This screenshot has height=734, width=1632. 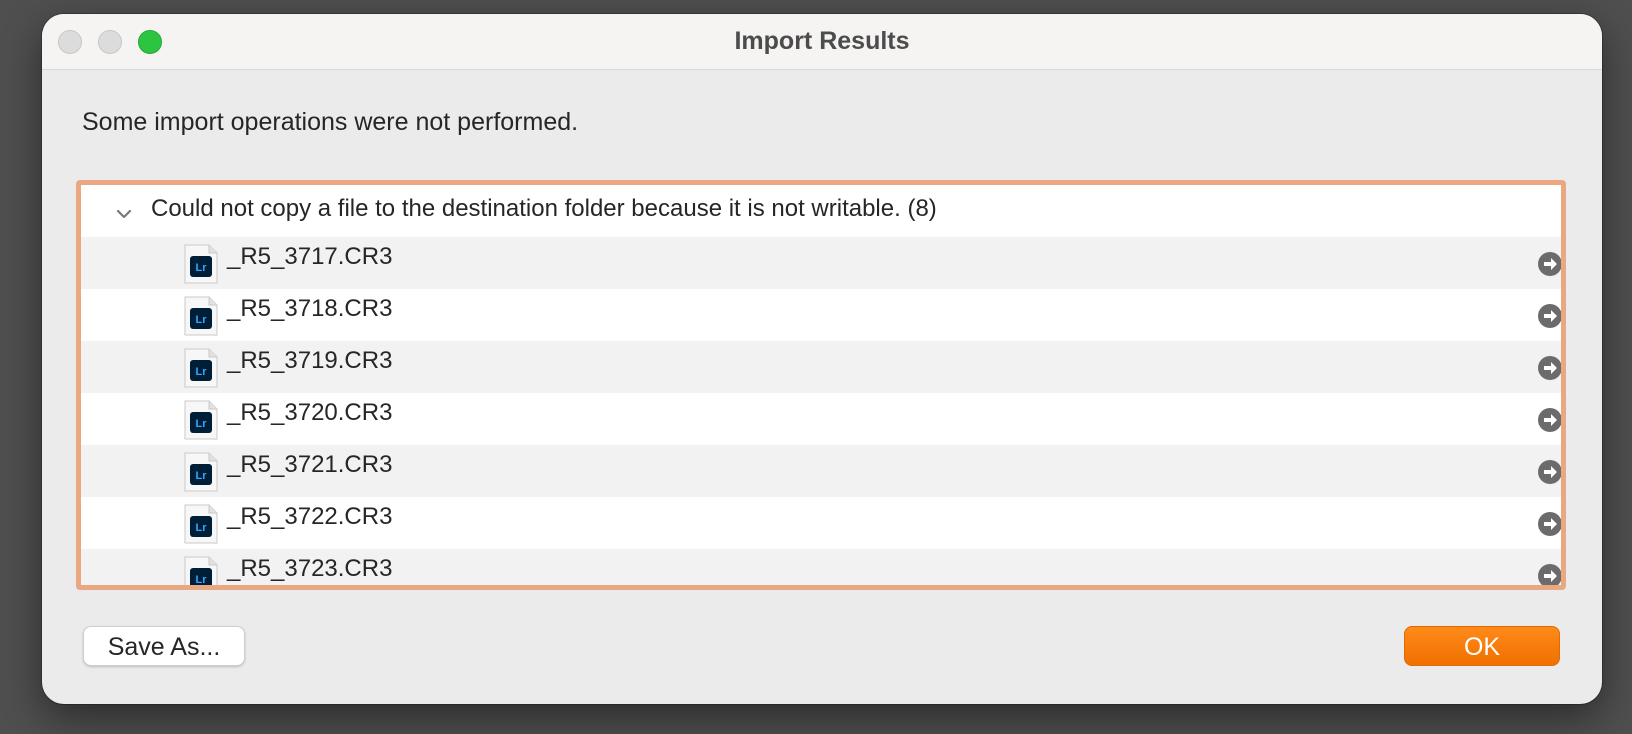 What do you see at coordinates (821, 471) in the screenshot?
I see `file-row: Lr _R5_3721.CR3` at bounding box center [821, 471].